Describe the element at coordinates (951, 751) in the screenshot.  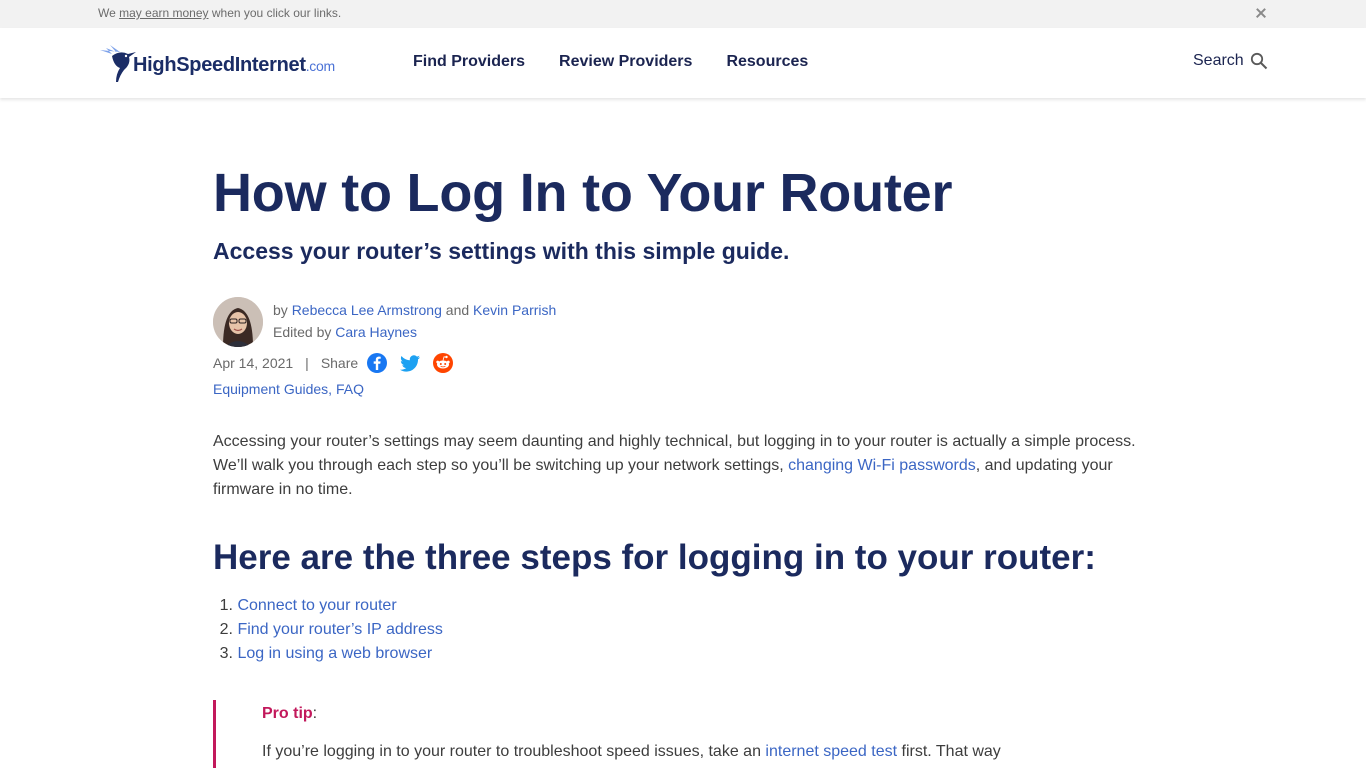
I see `pro-tip-suffix: first. That way` at that location.